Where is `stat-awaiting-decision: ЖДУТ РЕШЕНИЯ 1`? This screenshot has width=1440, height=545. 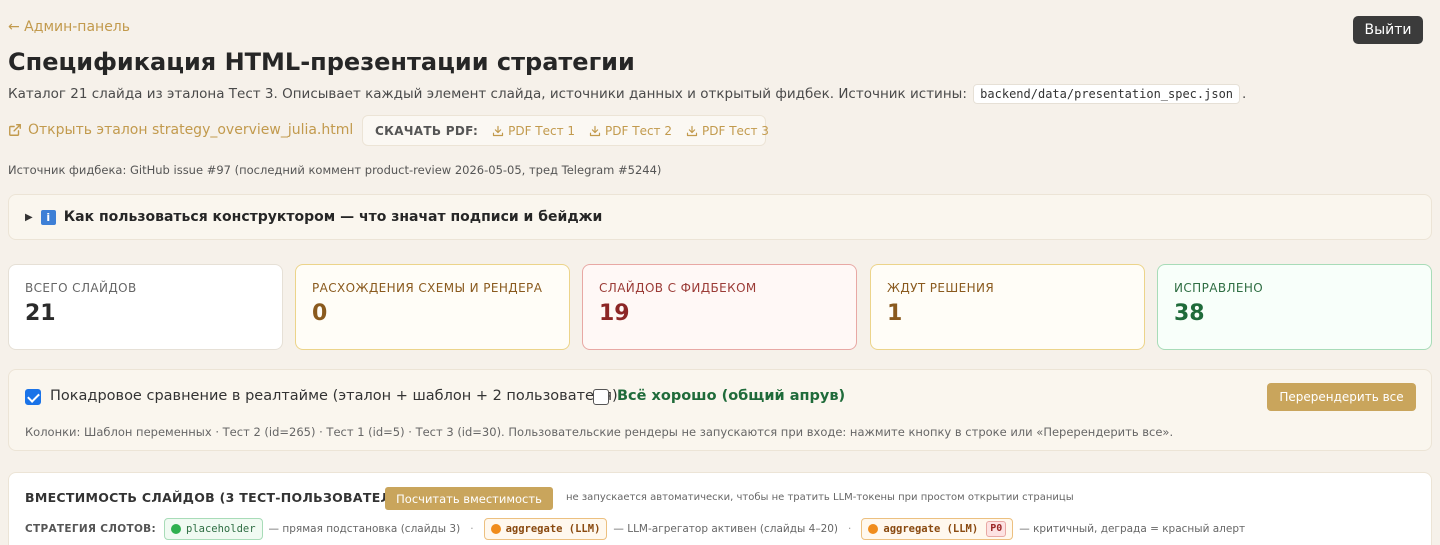 stat-awaiting-decision: ЖДУТ РЕШЕНИЯ 1 is located at coordinates (1007, 307).